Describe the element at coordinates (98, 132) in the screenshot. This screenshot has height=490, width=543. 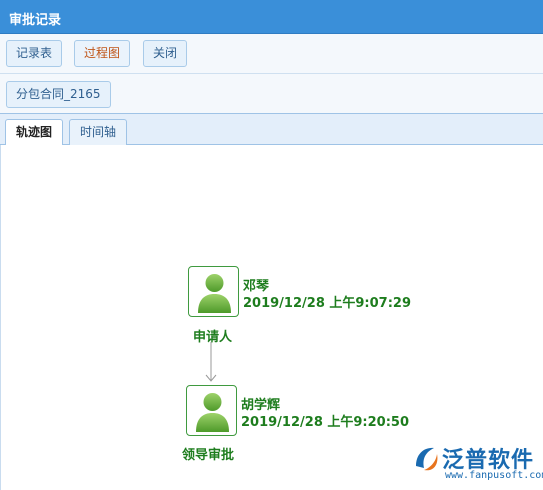
I see `tab-timeline: 时间轴` at that location.